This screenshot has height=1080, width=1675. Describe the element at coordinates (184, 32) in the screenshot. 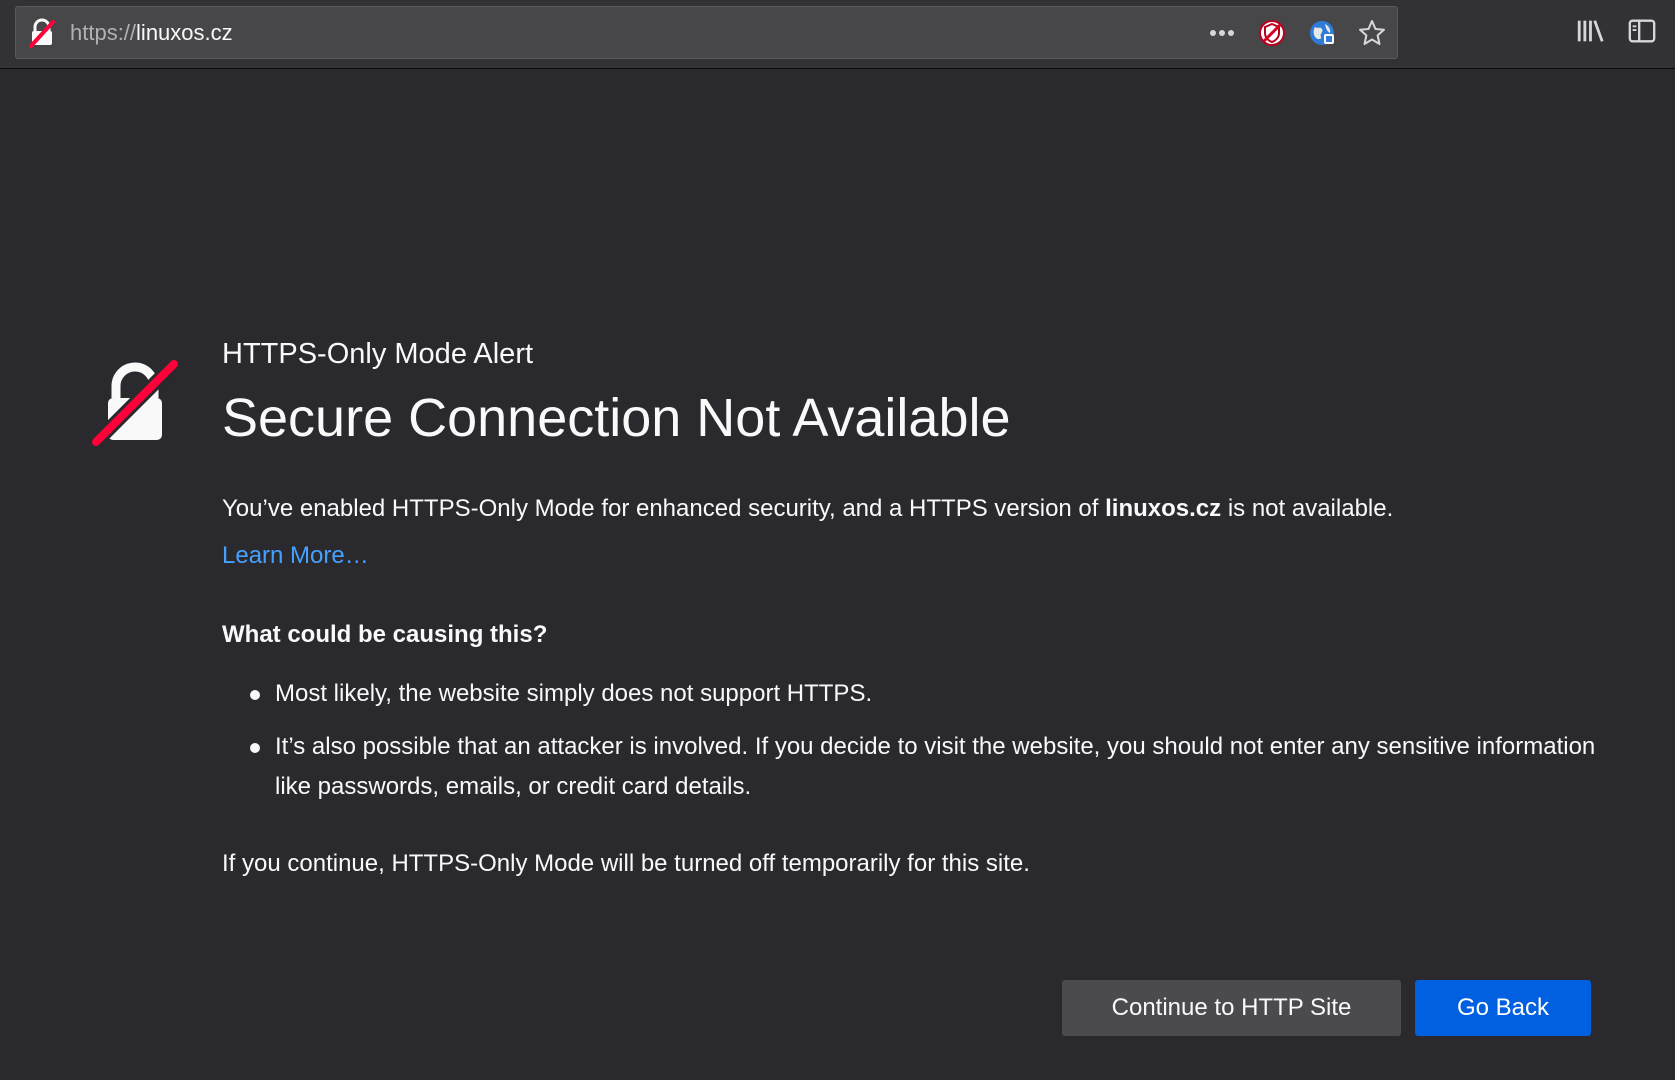

I see `url-host: linuxos.cz` at that location.